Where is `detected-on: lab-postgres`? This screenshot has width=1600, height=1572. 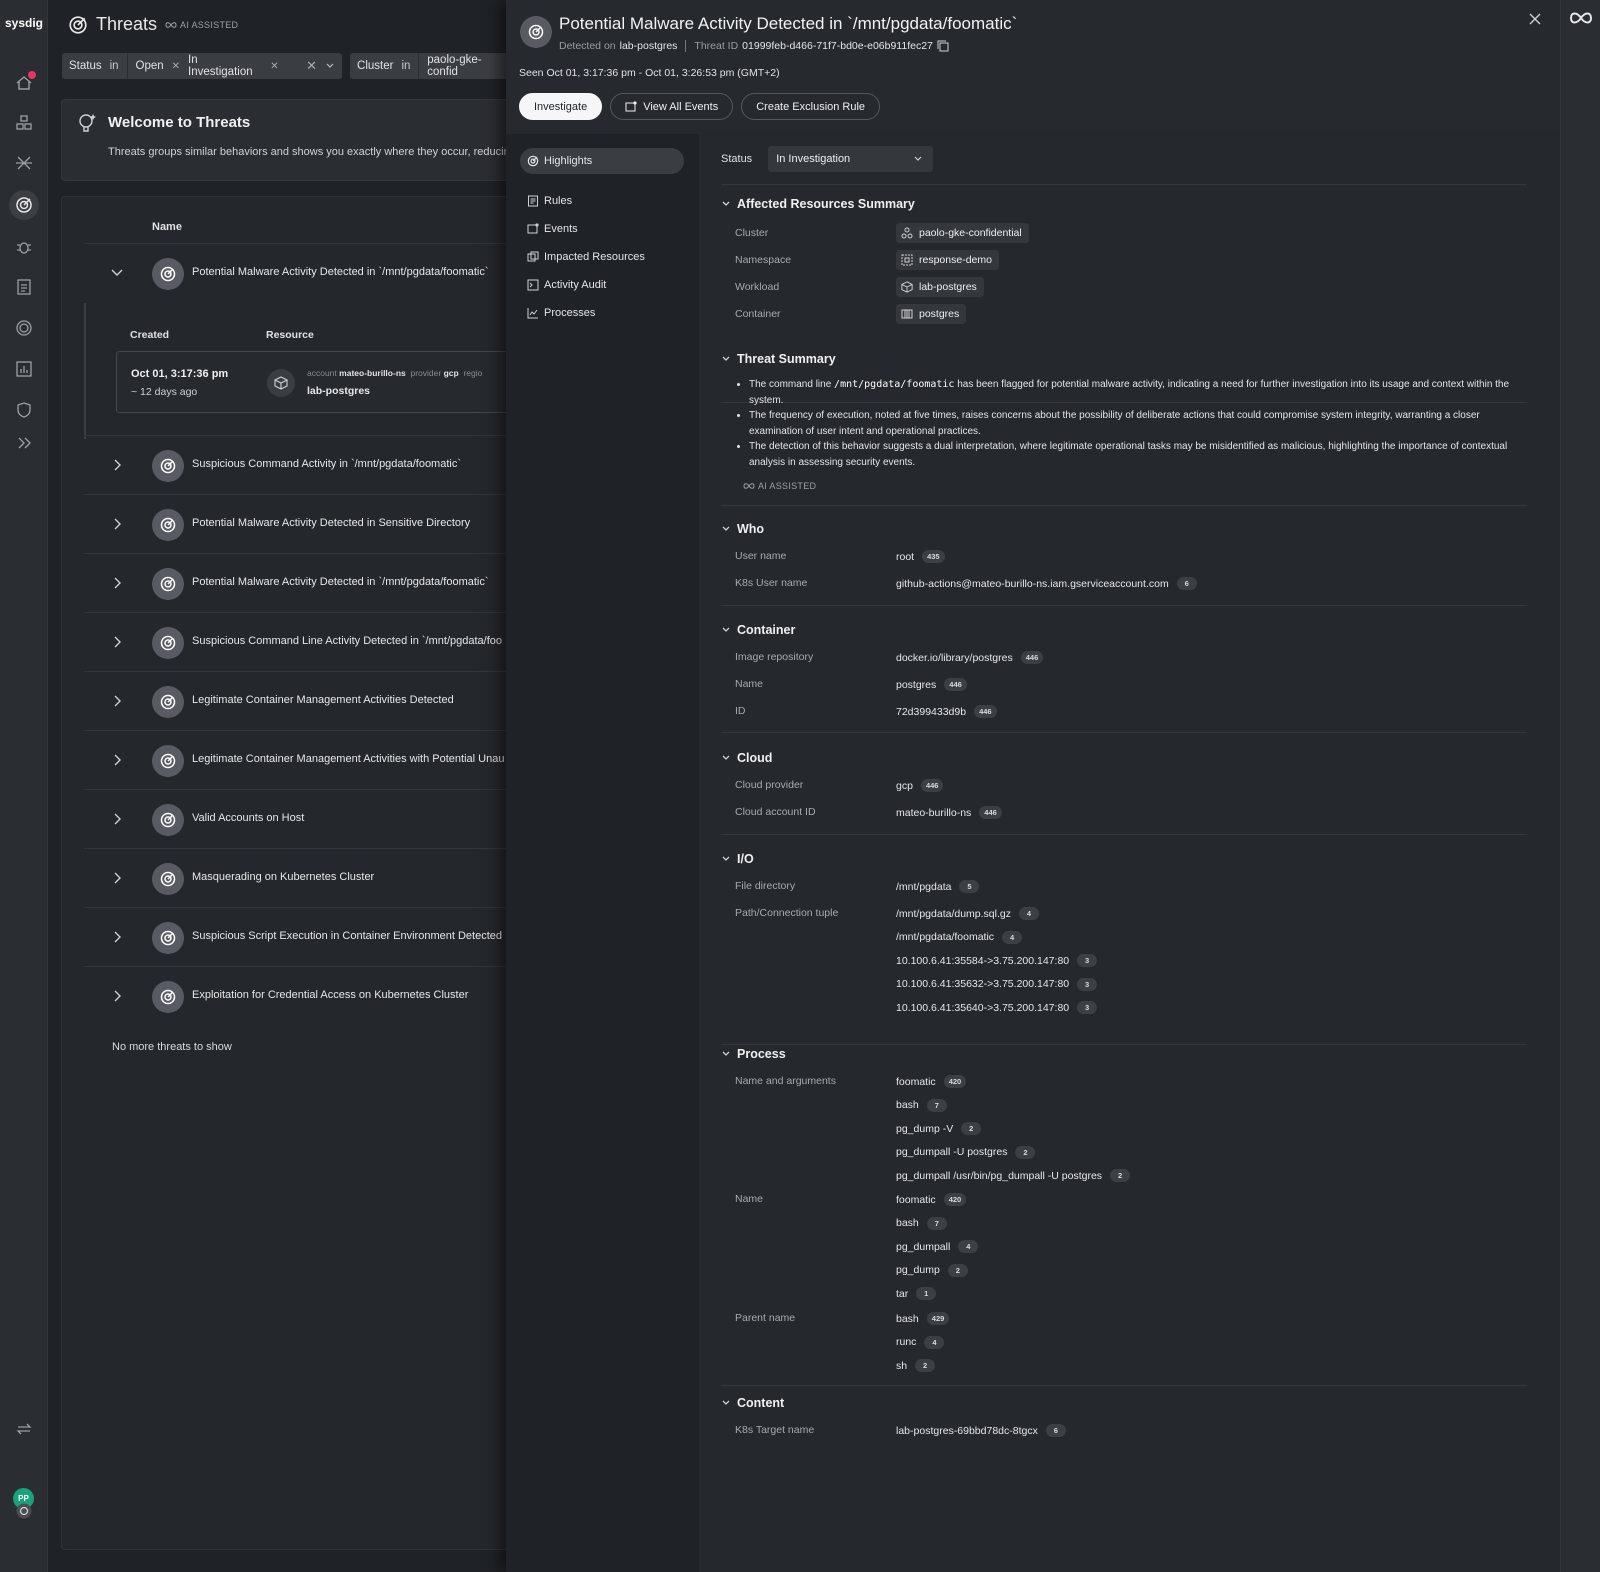
detected-on: lab-postgres is located at coordinates (649, 46).